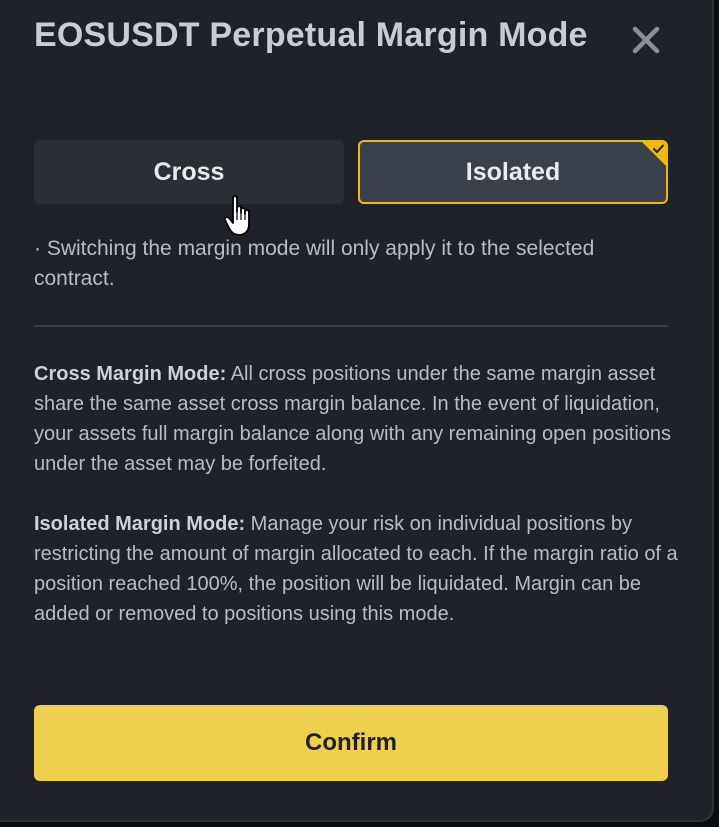 This screenshot has width=719, height=827. I want to click on divider, so click(351, 326).